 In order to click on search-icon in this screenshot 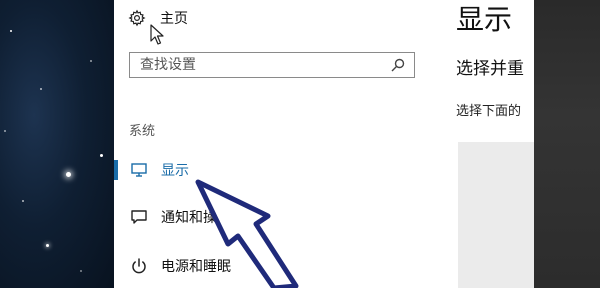, I will do `click(398, 65)`.